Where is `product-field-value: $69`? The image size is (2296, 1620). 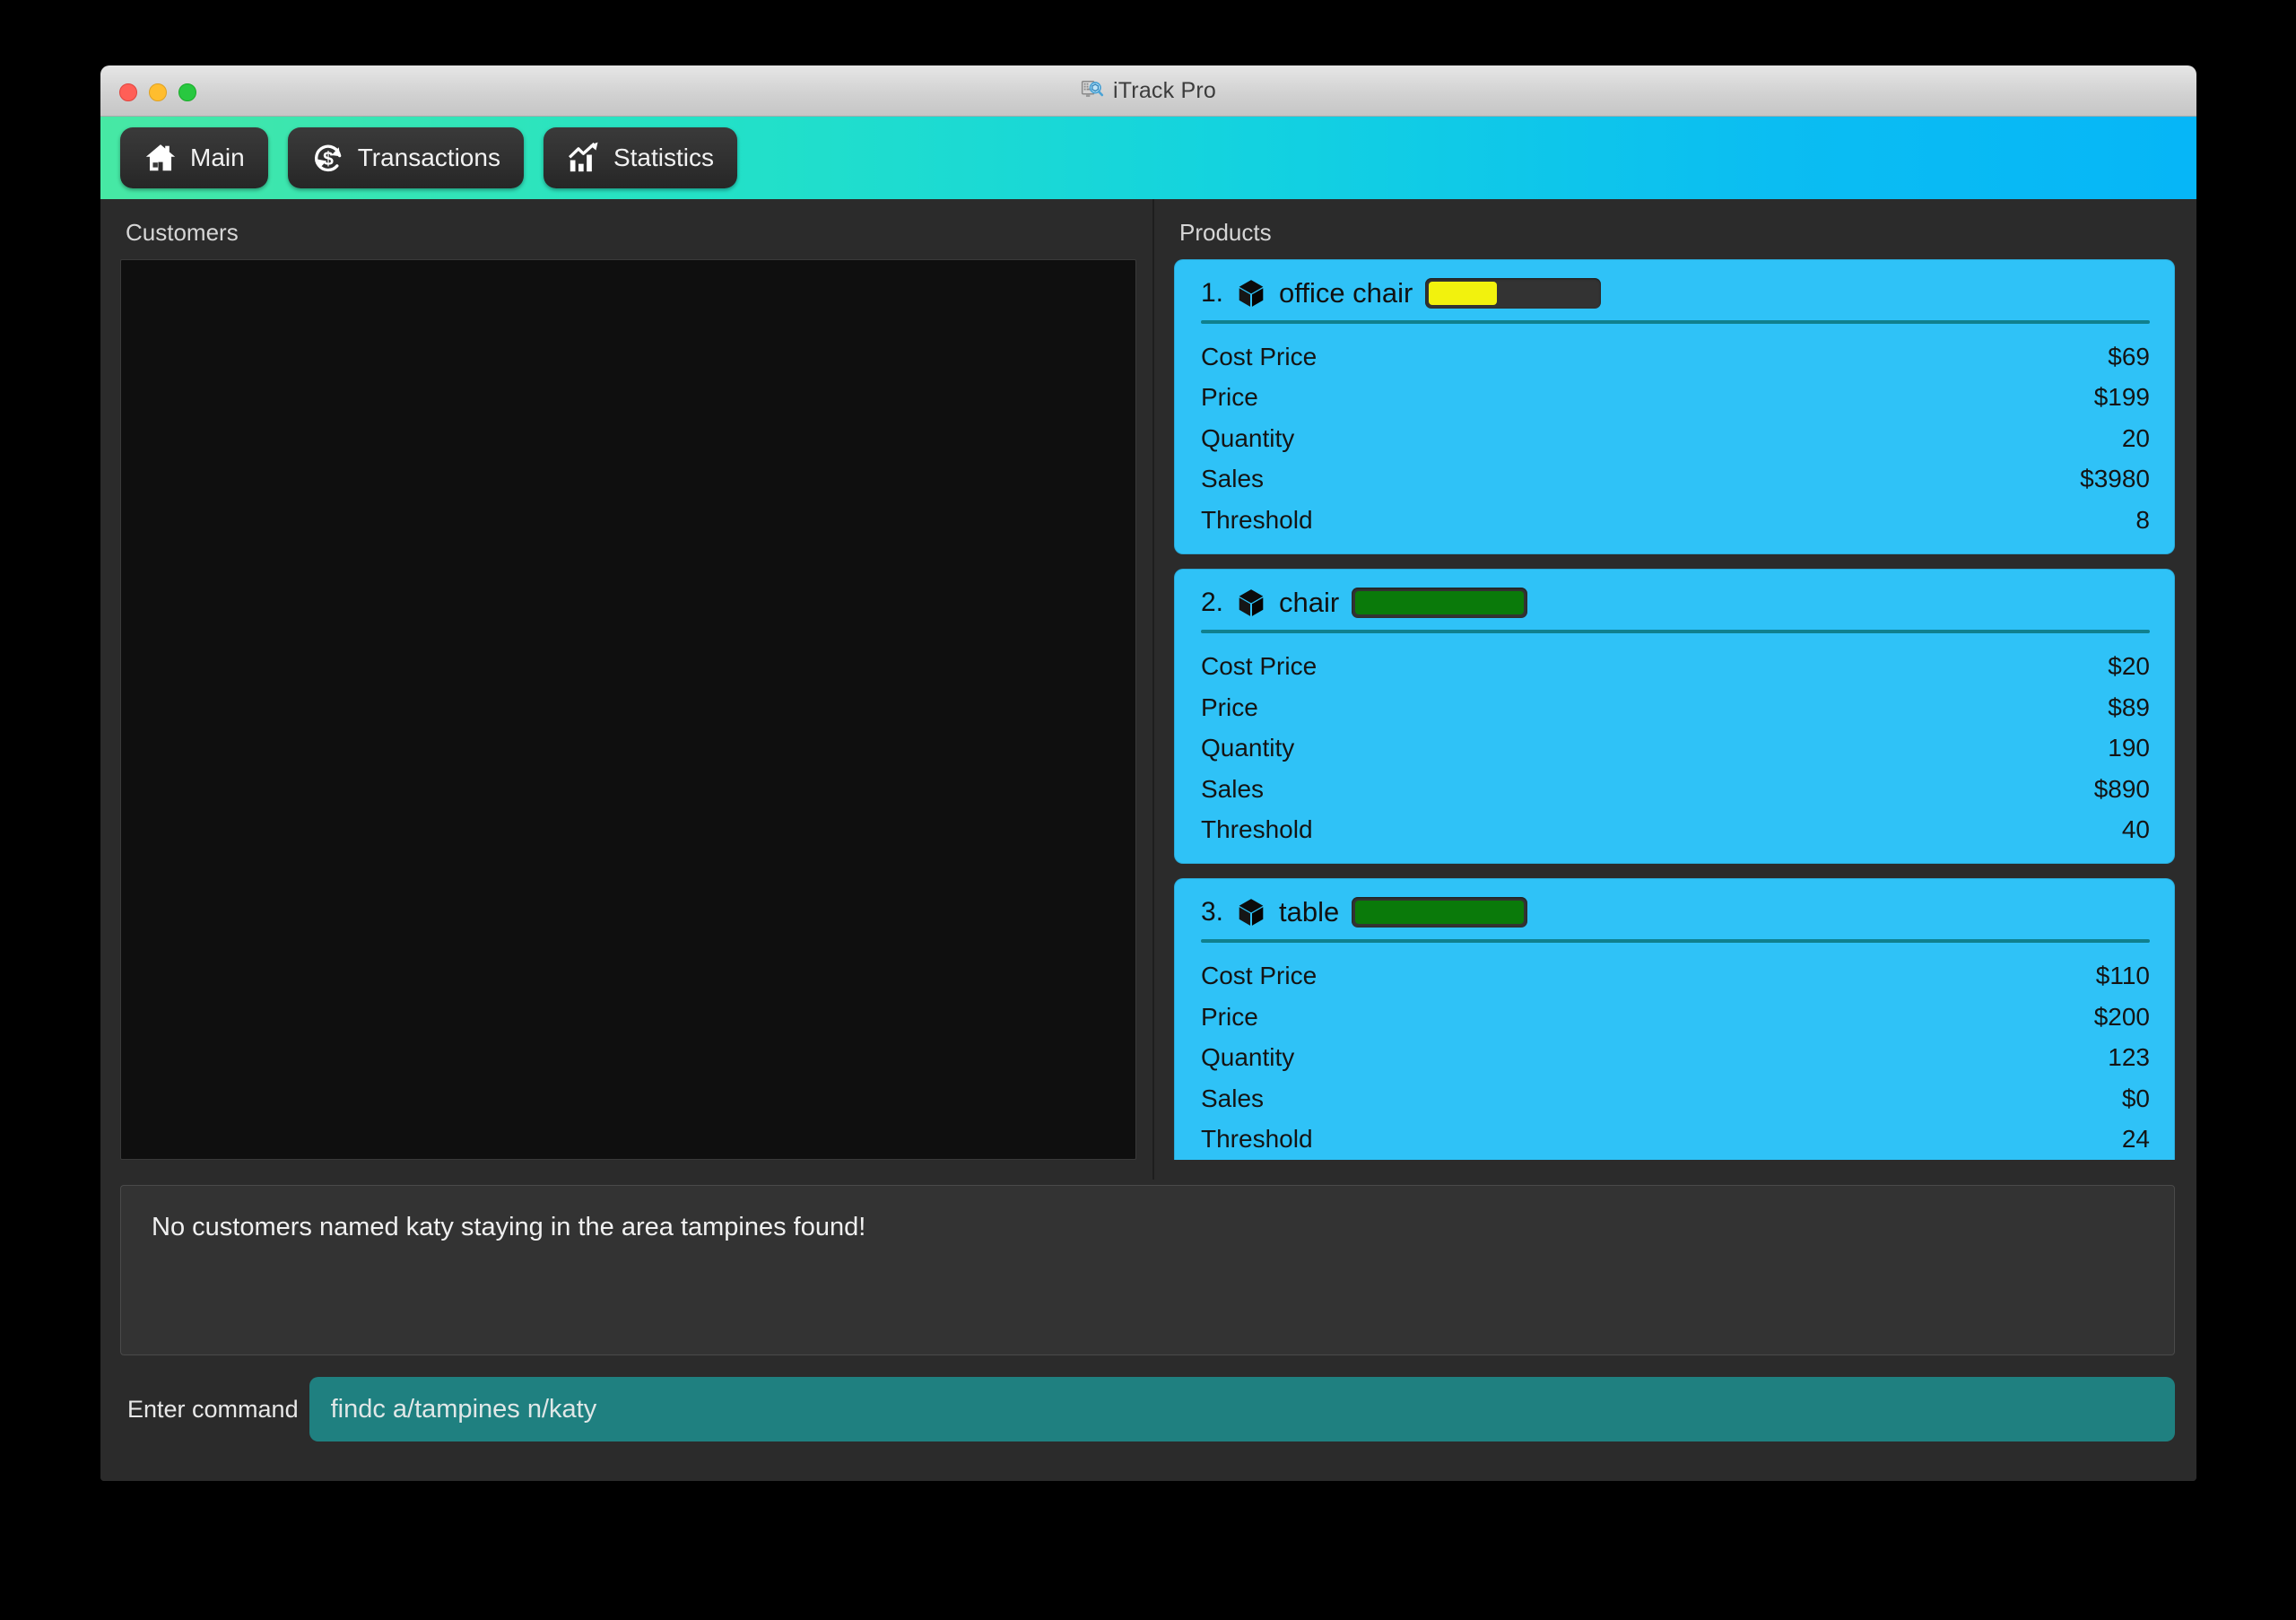
product-field-value: $69 is located at coordinates (2129, 356).